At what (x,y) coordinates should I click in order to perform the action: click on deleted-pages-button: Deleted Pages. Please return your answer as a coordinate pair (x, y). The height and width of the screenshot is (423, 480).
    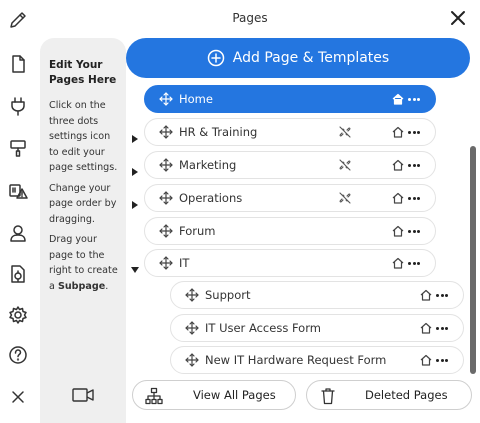
    Looking at the image, I should click on (389, 395).